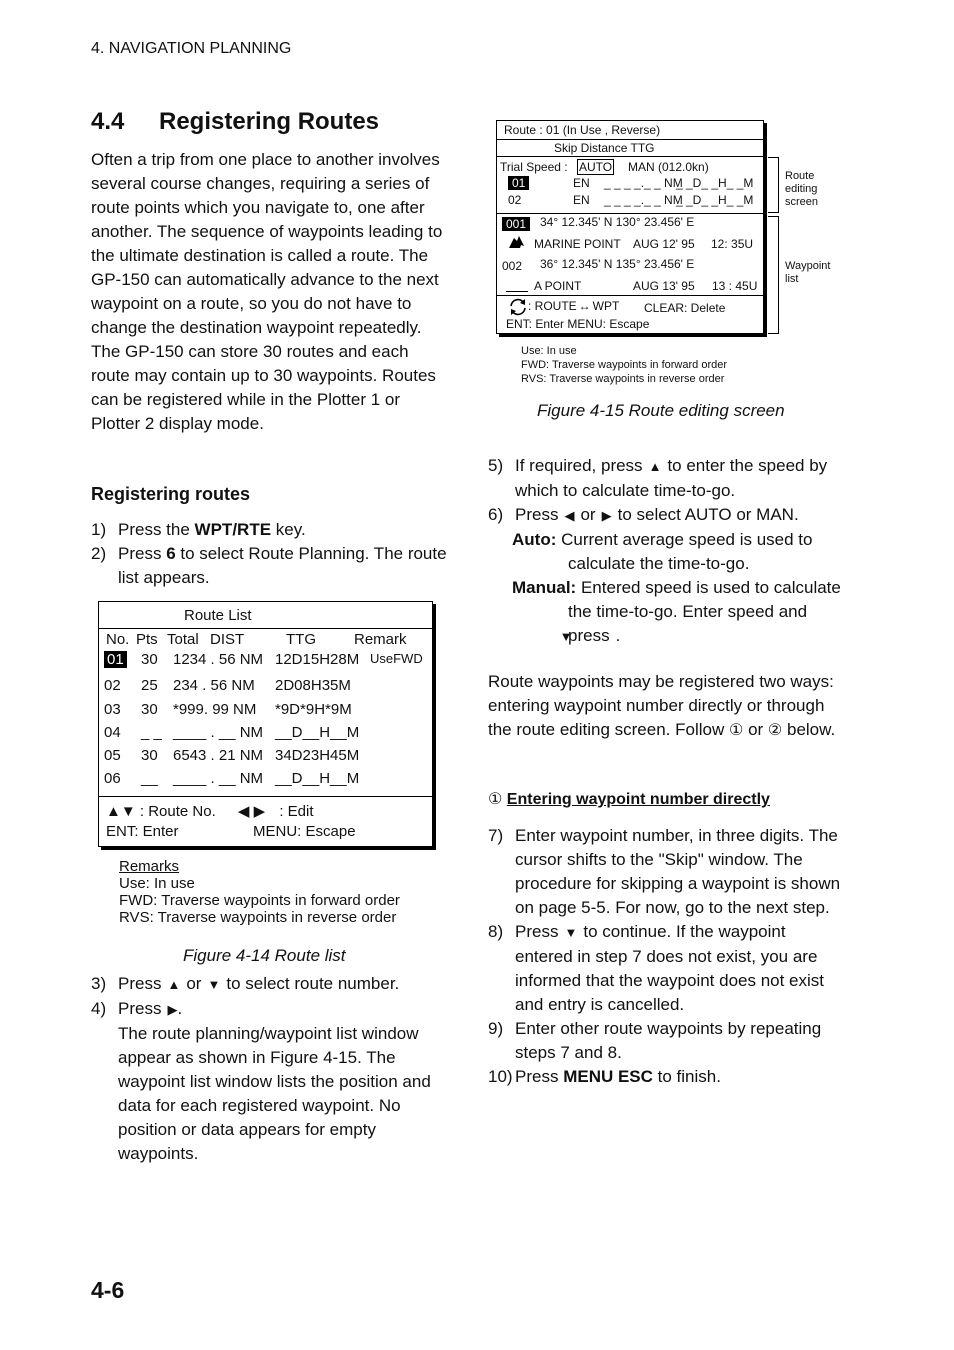 This screenshot has width=954, height=1350. Describe the element at coordinates (558, 286) in the screenshot. I see `waypoint-name: A POINT` at that location.